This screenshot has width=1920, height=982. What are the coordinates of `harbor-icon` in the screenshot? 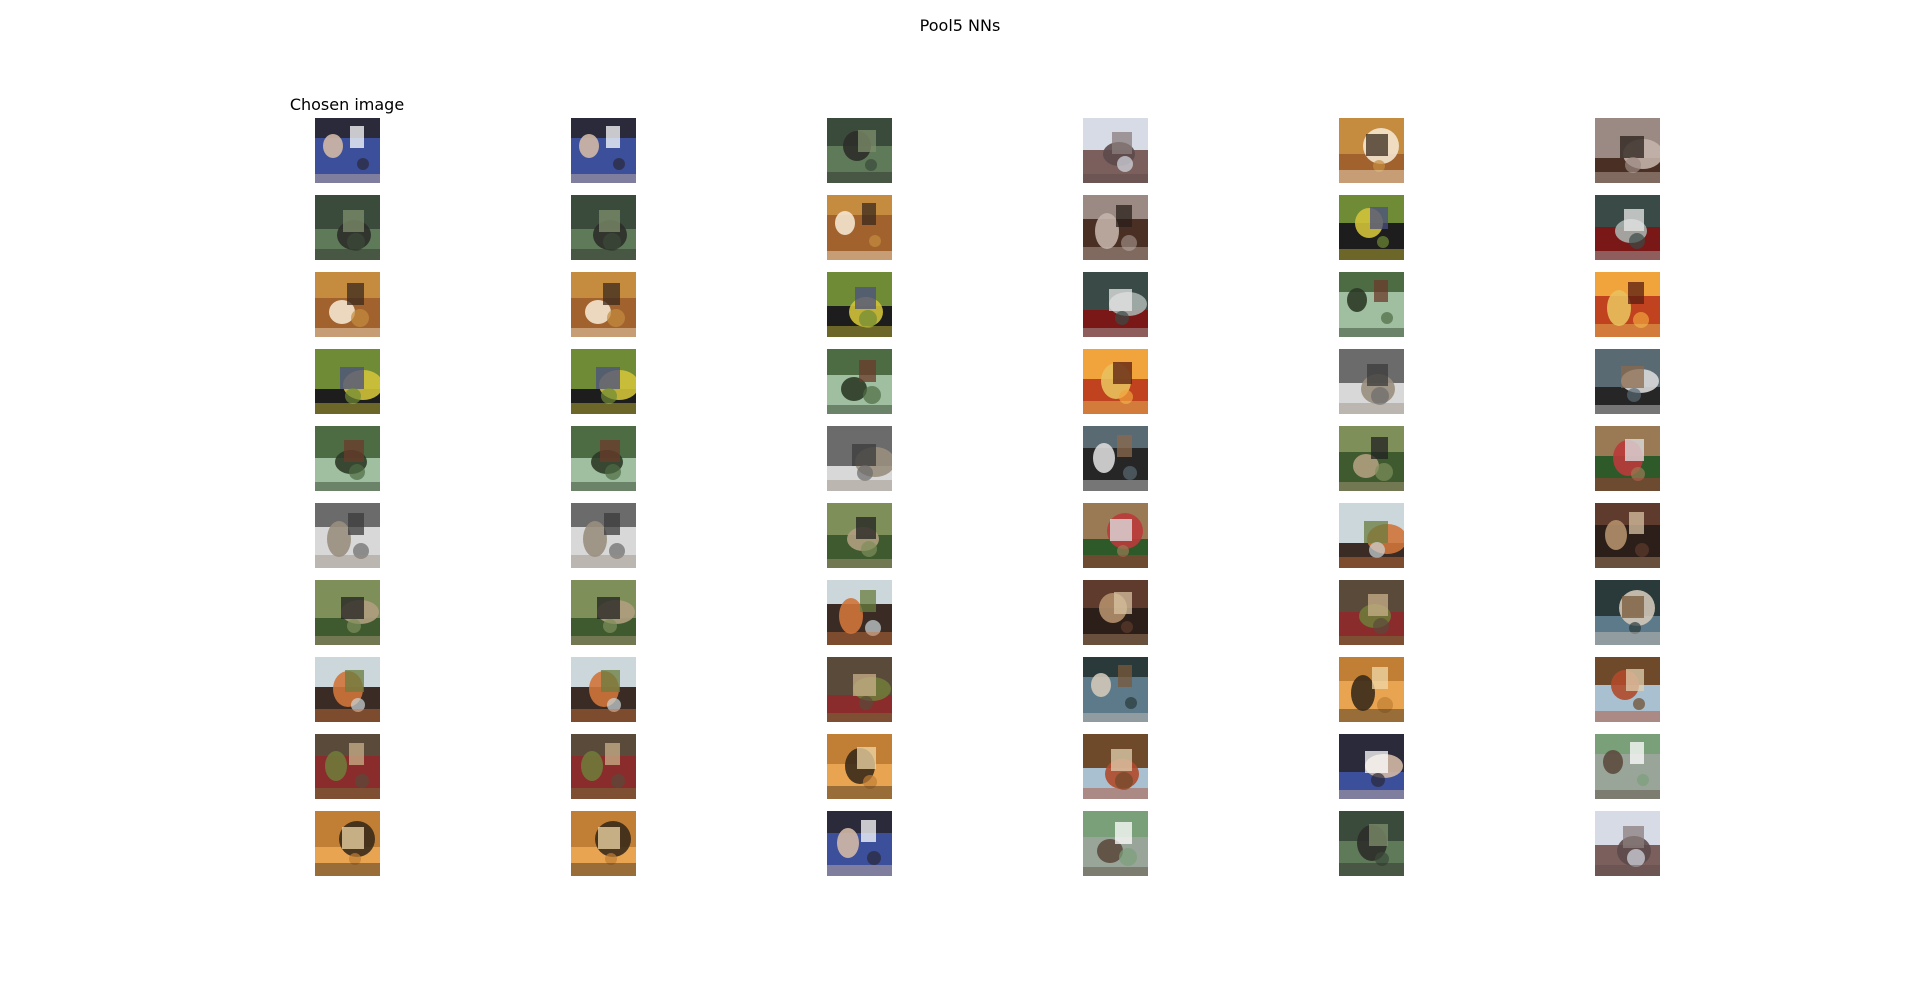 It's located at (1371, 381).